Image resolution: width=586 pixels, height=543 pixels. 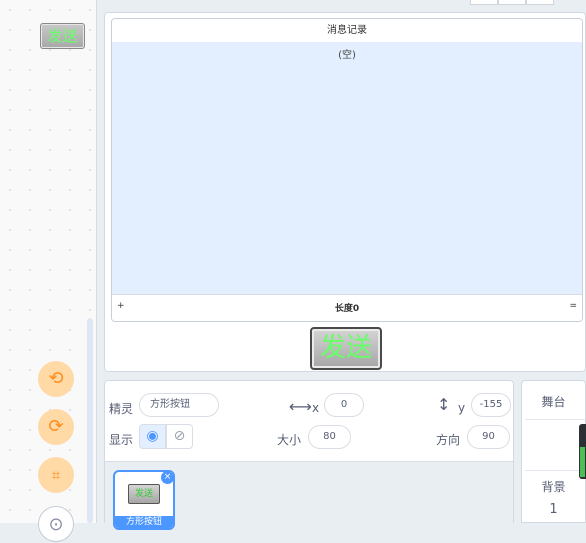 What do you see at coordinates (553, 487) in the screenshot?
I see `backdrop-label: 背景` at bounding box center [553, 487].